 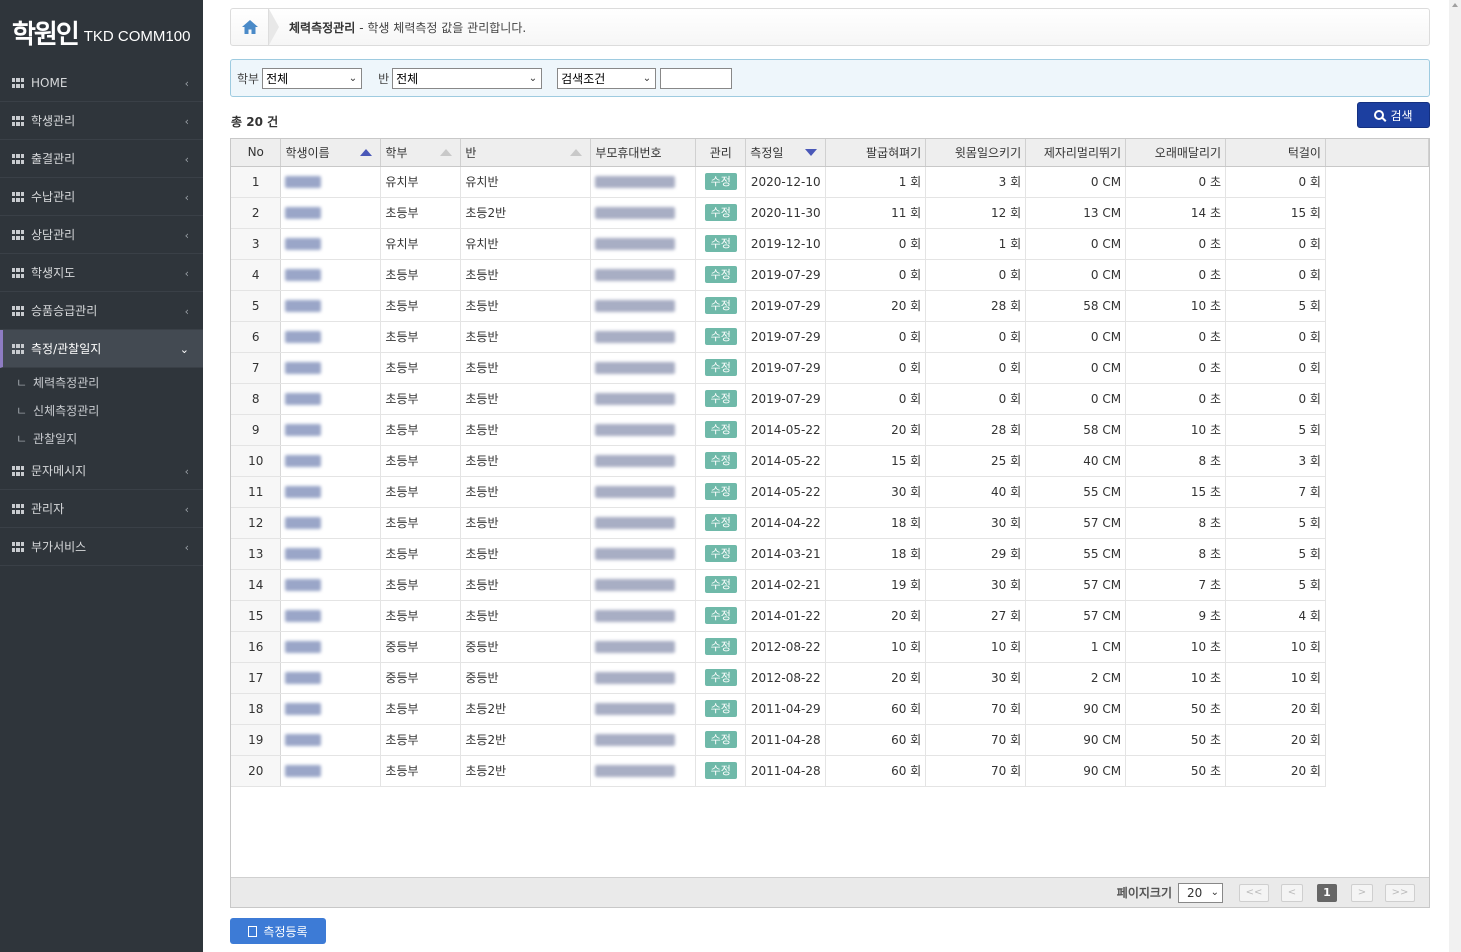 I want to click on sidebar-item-home: HOME ‹, so click(x=101, y=83).